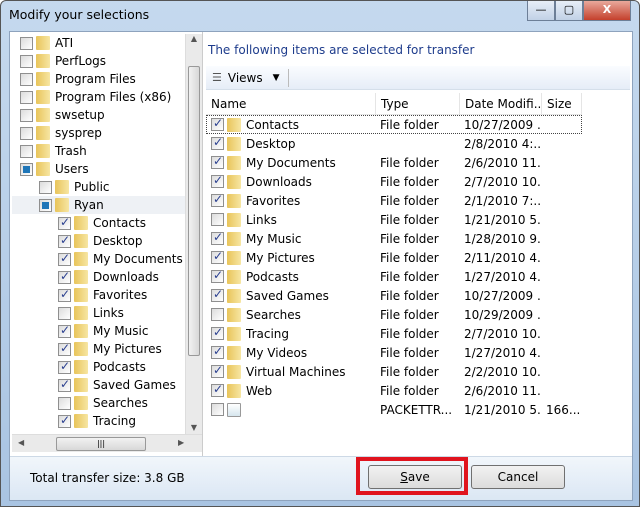 This screenshot has height=507, width=640. What do you see at coordinates (117, 385) in the screenshot?
I see `tree-item: Saved Games` at bounding box center [117, 385].